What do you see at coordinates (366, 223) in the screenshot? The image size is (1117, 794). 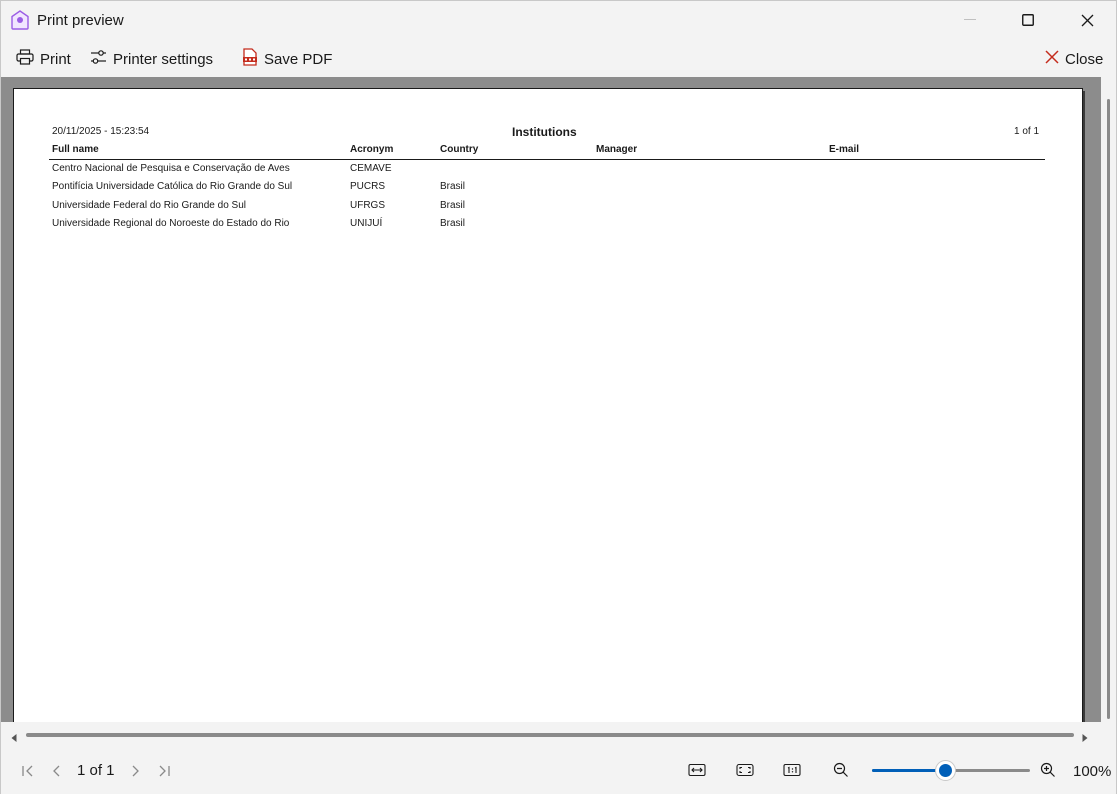 I see `cell-acronym: UNIJUÍ` at bounding box center [366, 223].